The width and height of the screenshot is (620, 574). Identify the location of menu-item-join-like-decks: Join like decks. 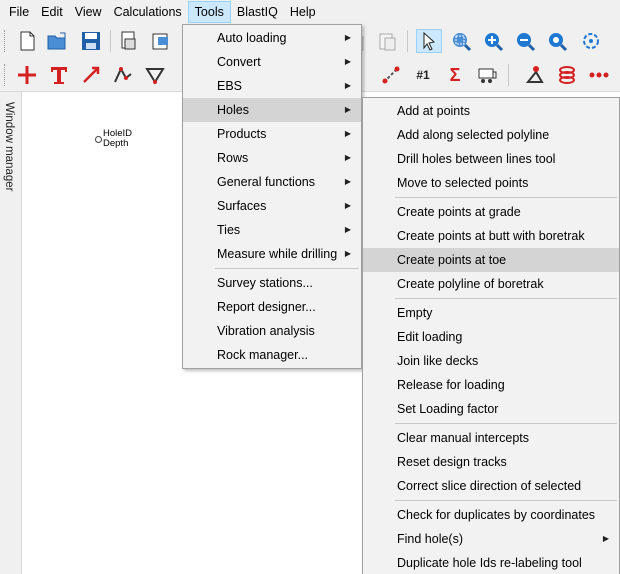
(491, 361).